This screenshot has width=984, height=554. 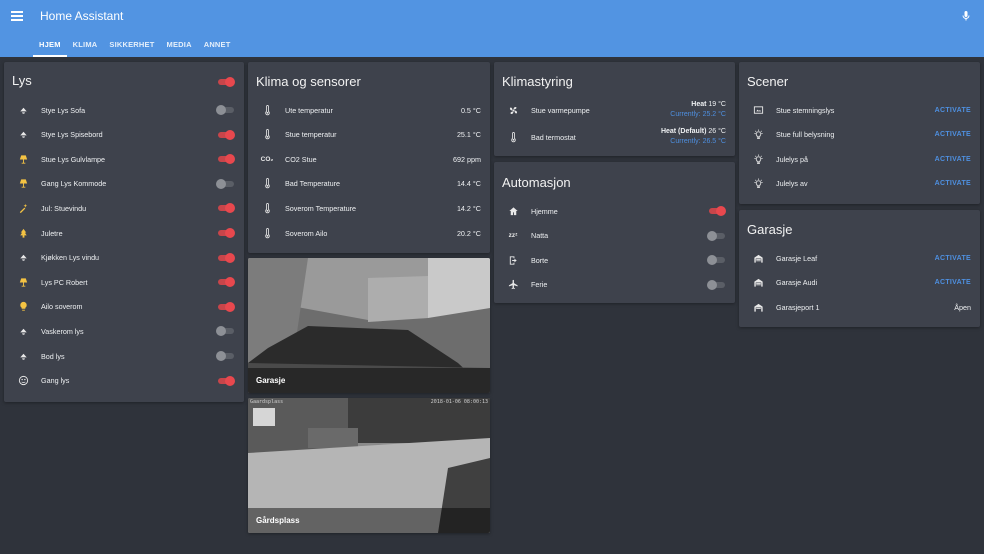 I want to click on entity-row: CO₂ CO2 Stue 692 ppm, so click(x=369, y=159).